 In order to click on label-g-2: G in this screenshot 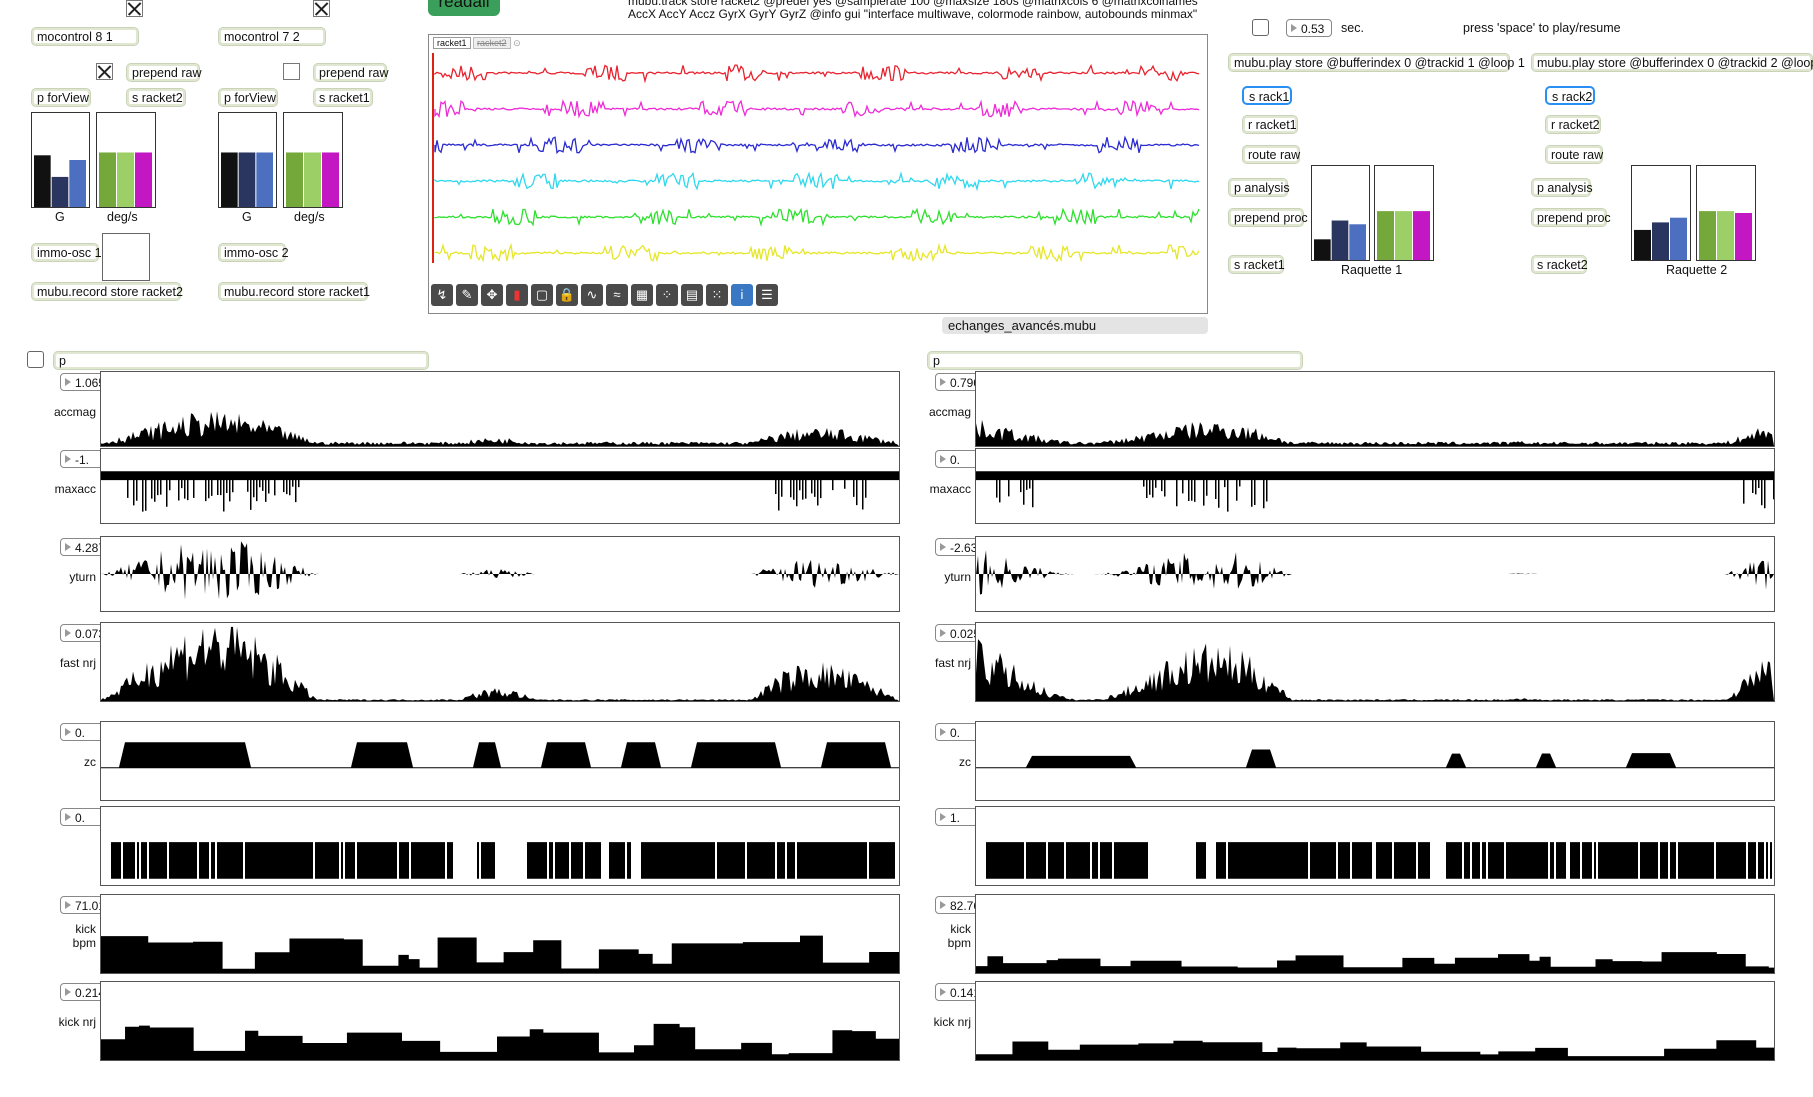, I will do `click(247, 217)`.